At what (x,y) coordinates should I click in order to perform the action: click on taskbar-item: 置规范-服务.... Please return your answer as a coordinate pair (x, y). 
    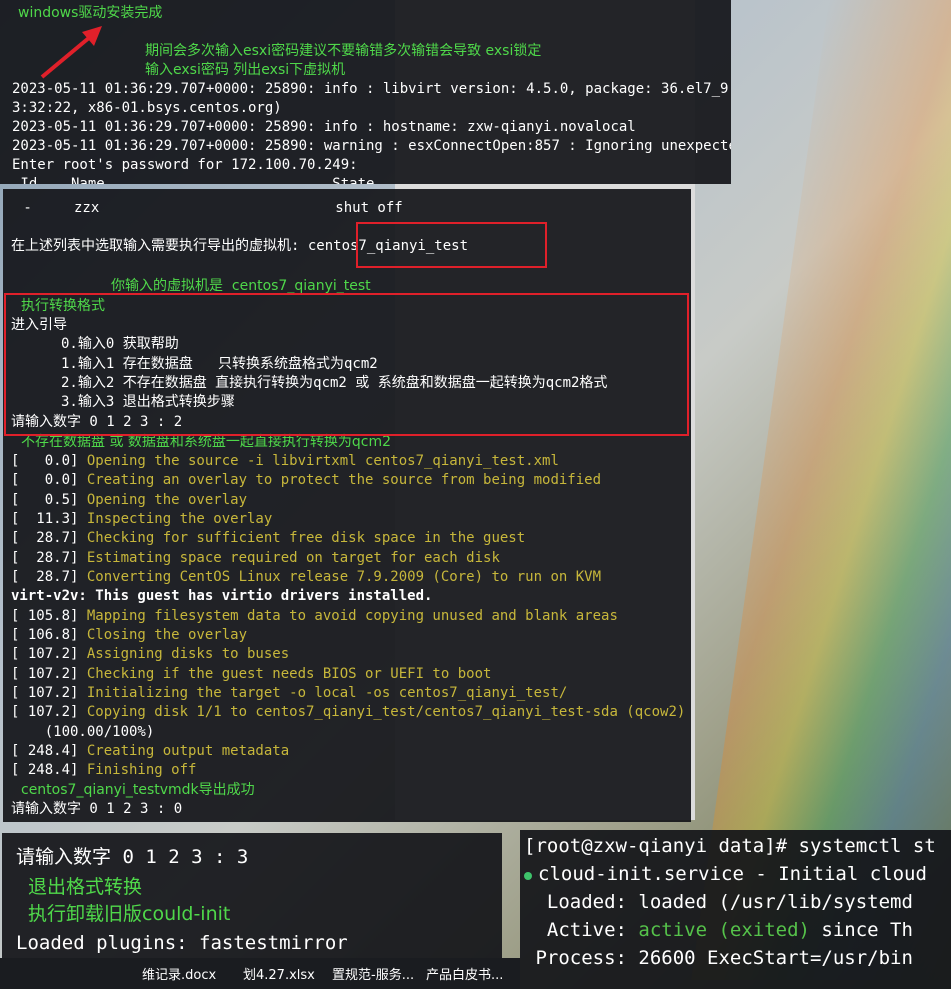
    Looking at the image, I should click on (373, 973).